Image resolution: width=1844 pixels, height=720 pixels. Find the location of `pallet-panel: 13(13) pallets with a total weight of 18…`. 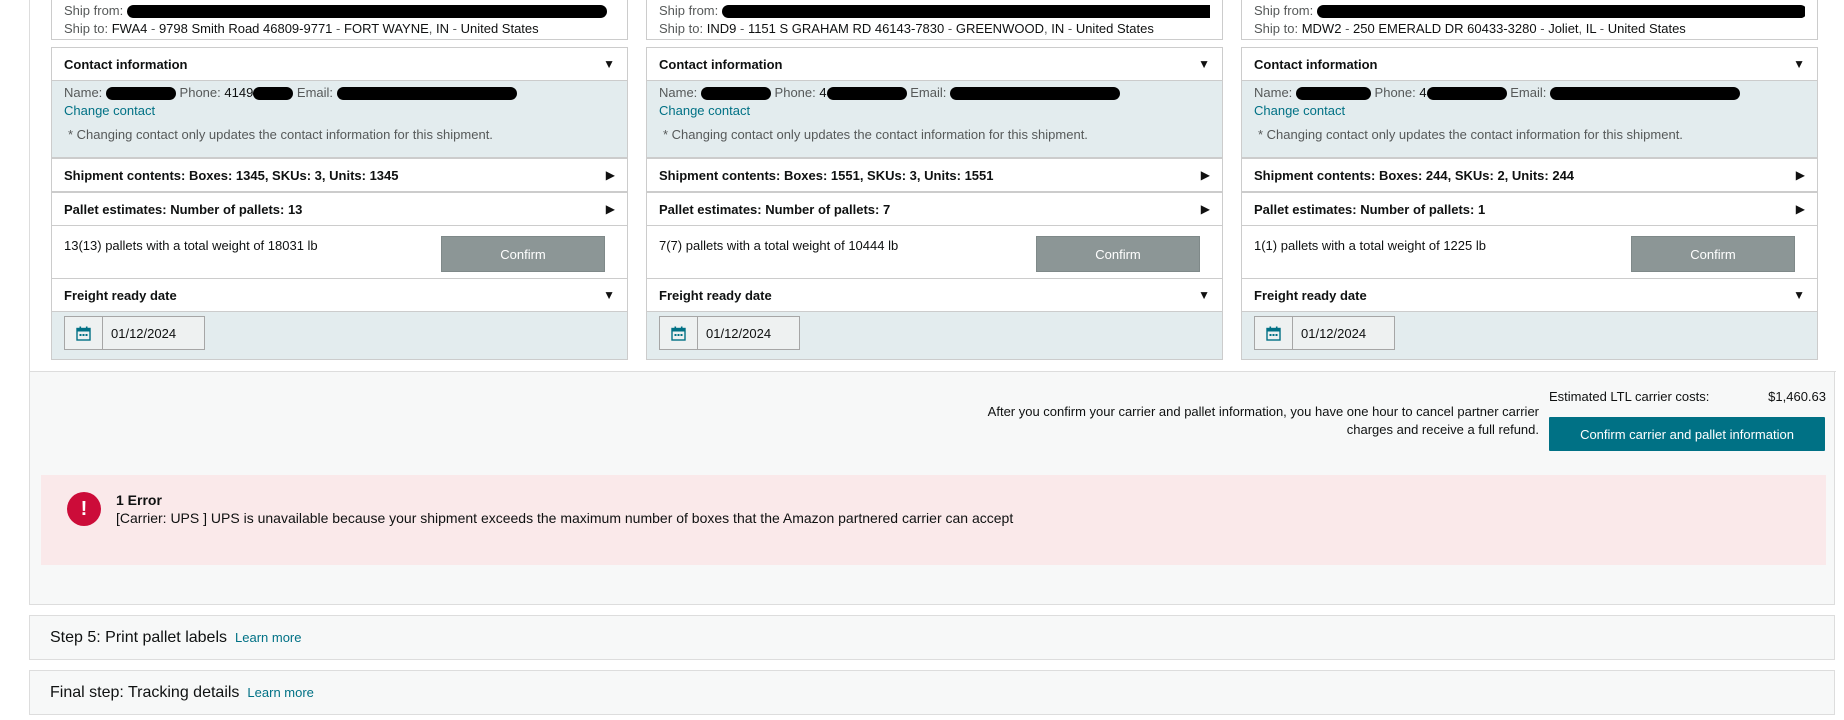

pallet-panel: 13(13) pallets with a total weight of 18… is located at coordinates (339, 254).